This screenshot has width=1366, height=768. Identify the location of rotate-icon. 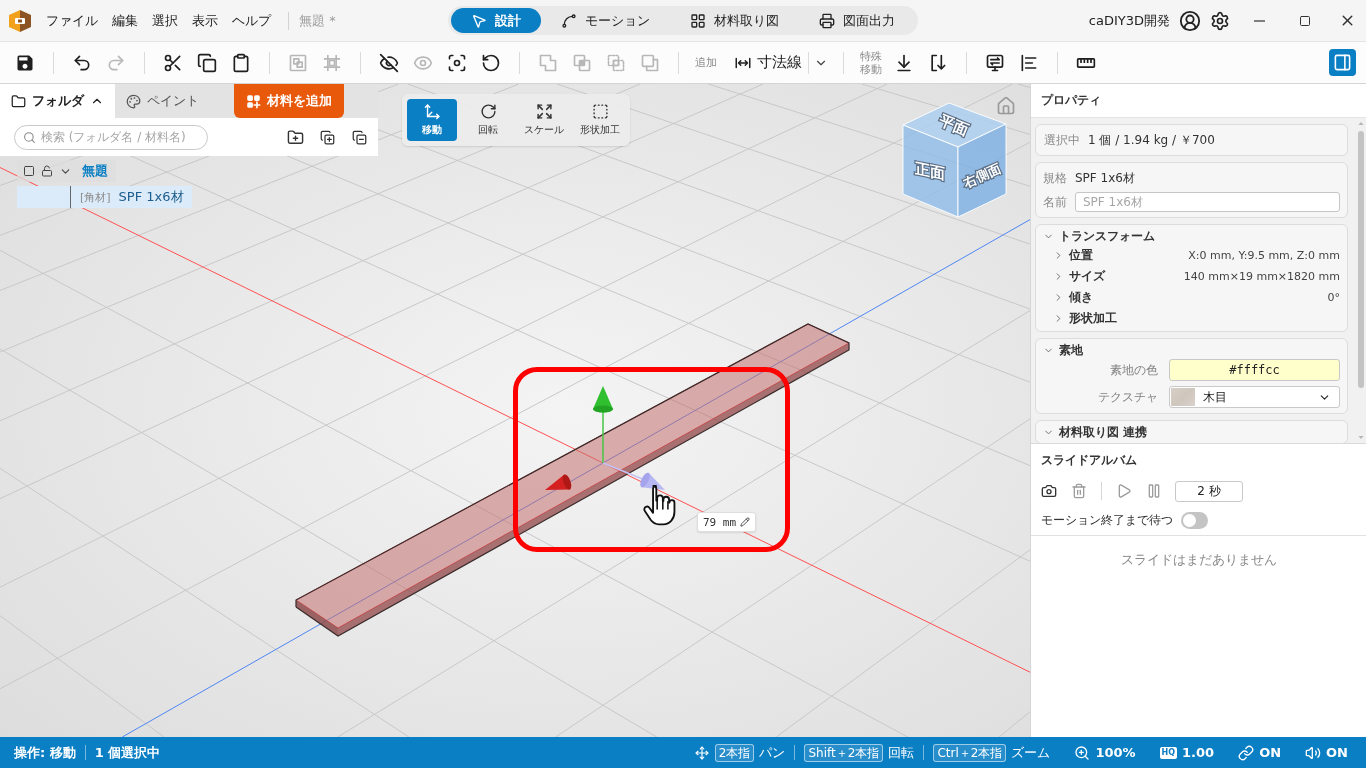
(488, 111).